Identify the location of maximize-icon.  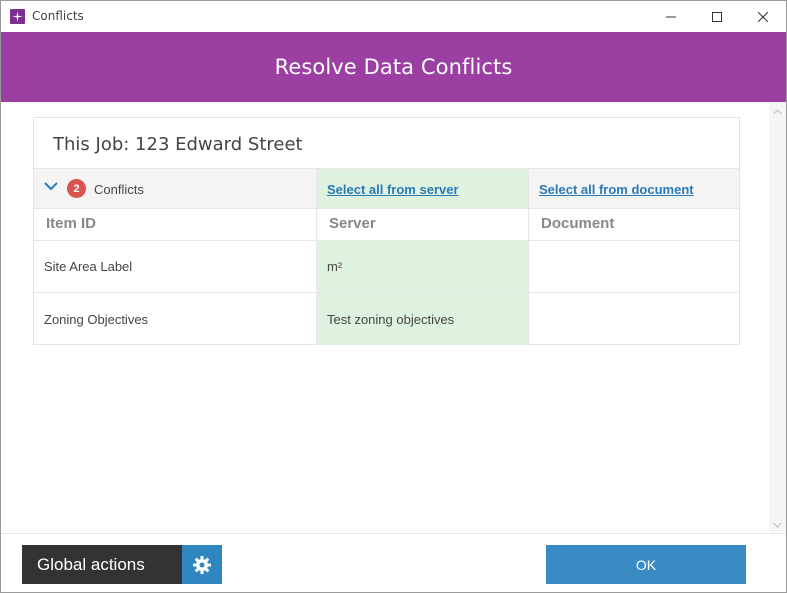
(717, 16).